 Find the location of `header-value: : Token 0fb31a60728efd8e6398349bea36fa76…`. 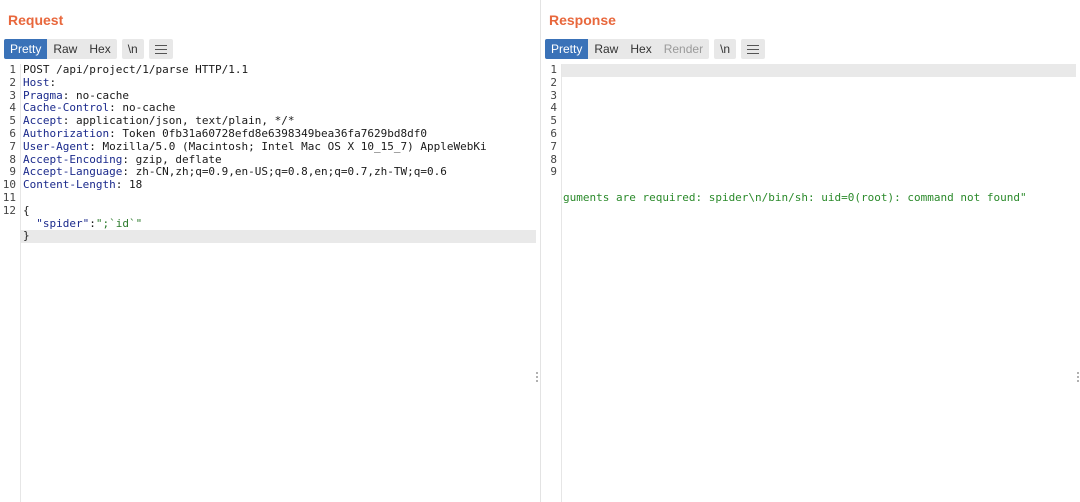

header-value: : Token 0fb31a60728efd8e6398349bea36fa76… is located at coordinates (268, 133).